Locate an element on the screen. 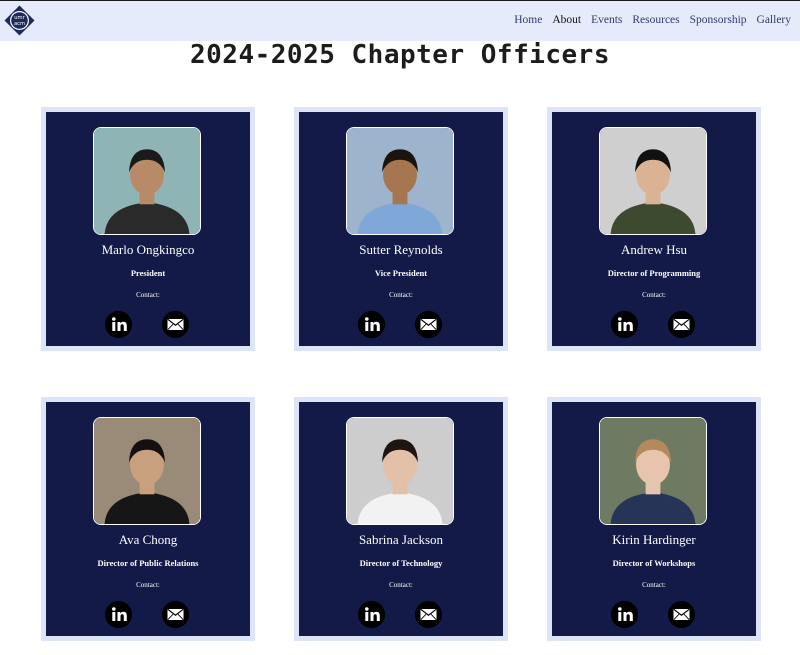  officer-role: President is located at coordinates (148, 273).